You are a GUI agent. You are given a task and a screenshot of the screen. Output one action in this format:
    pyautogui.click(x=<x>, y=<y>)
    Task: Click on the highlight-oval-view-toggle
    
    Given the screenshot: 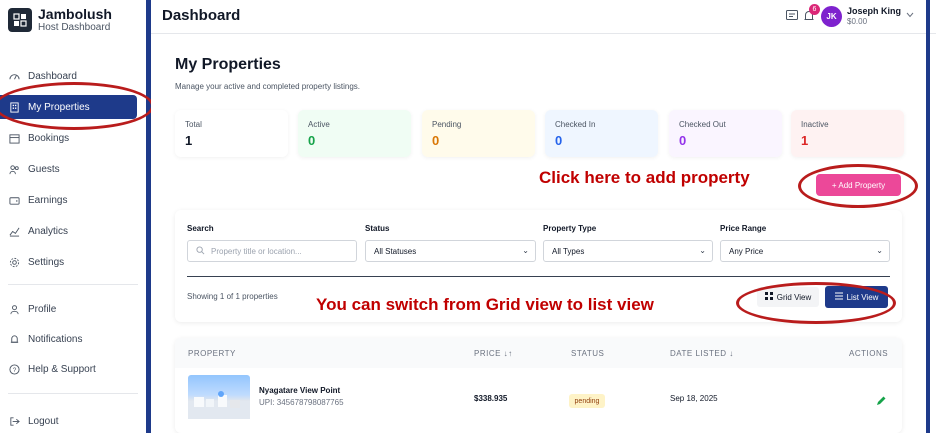 What is the action you would take?
    pyautogui.click(x=816, y=303)
    